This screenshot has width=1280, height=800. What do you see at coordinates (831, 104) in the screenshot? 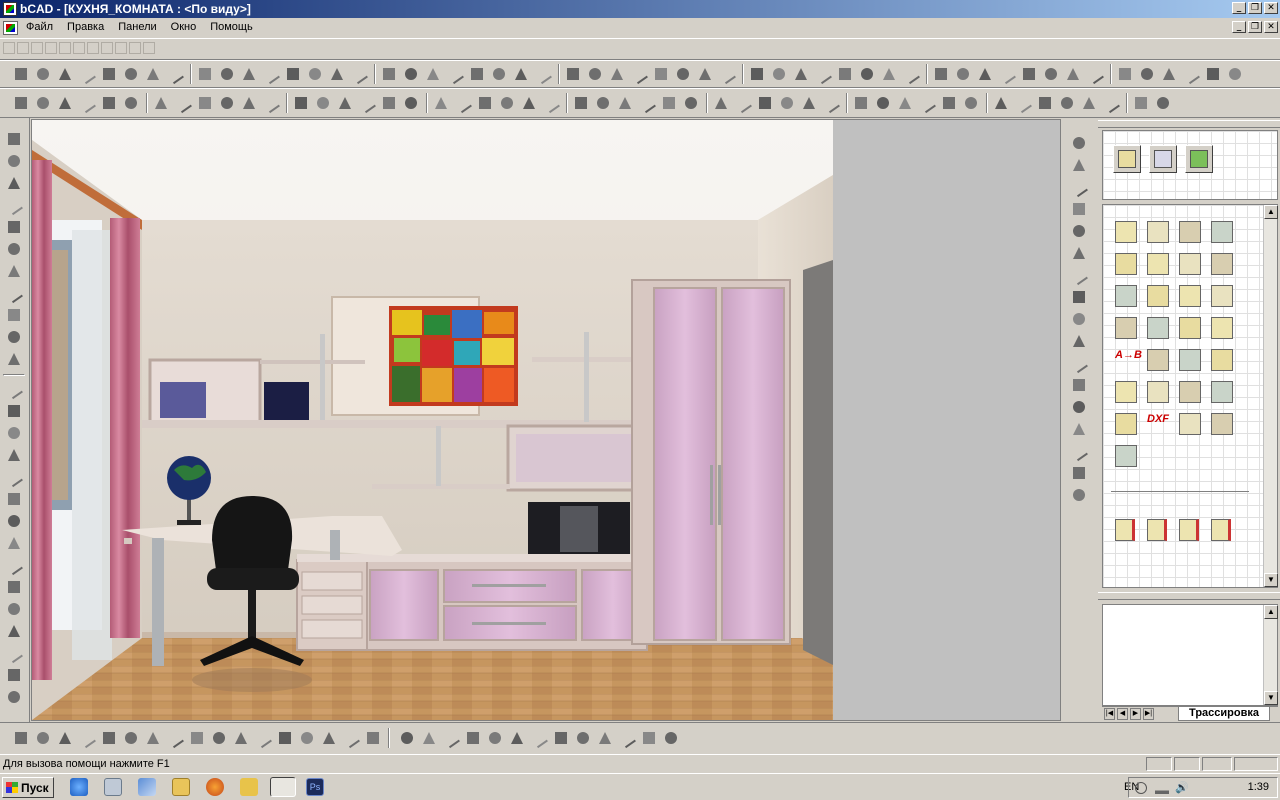
I see `measure-icon-button` at bounding box center [831, 104].